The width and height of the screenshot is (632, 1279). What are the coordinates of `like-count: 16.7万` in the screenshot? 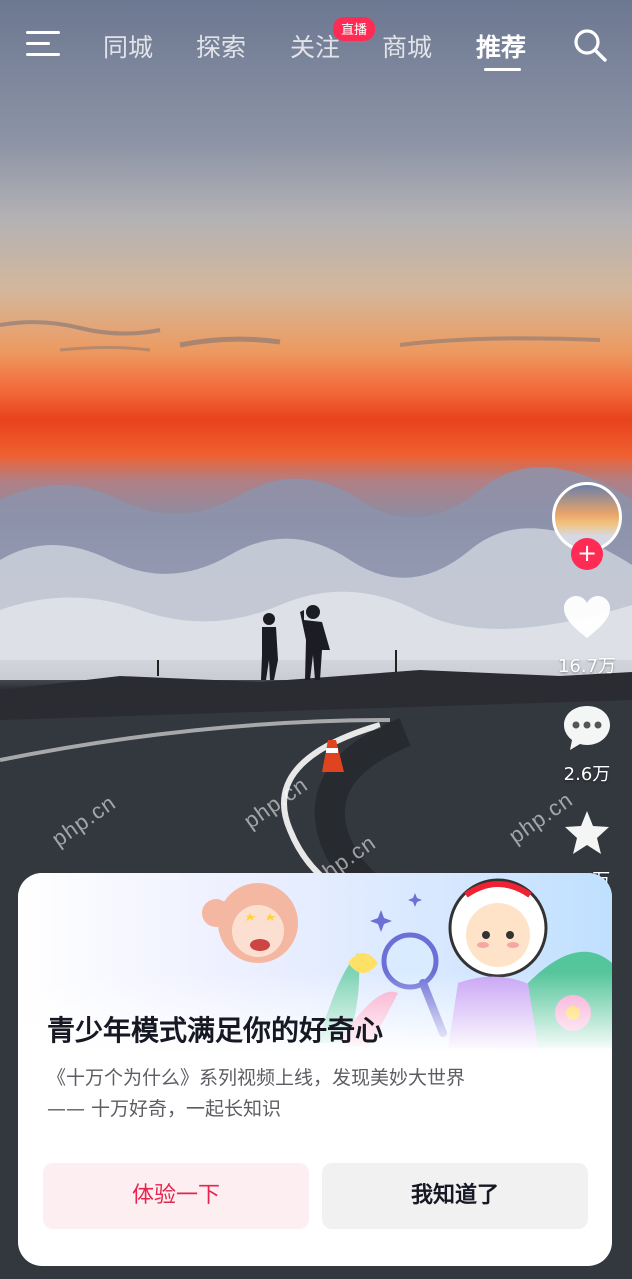 It's located at (587, 666).